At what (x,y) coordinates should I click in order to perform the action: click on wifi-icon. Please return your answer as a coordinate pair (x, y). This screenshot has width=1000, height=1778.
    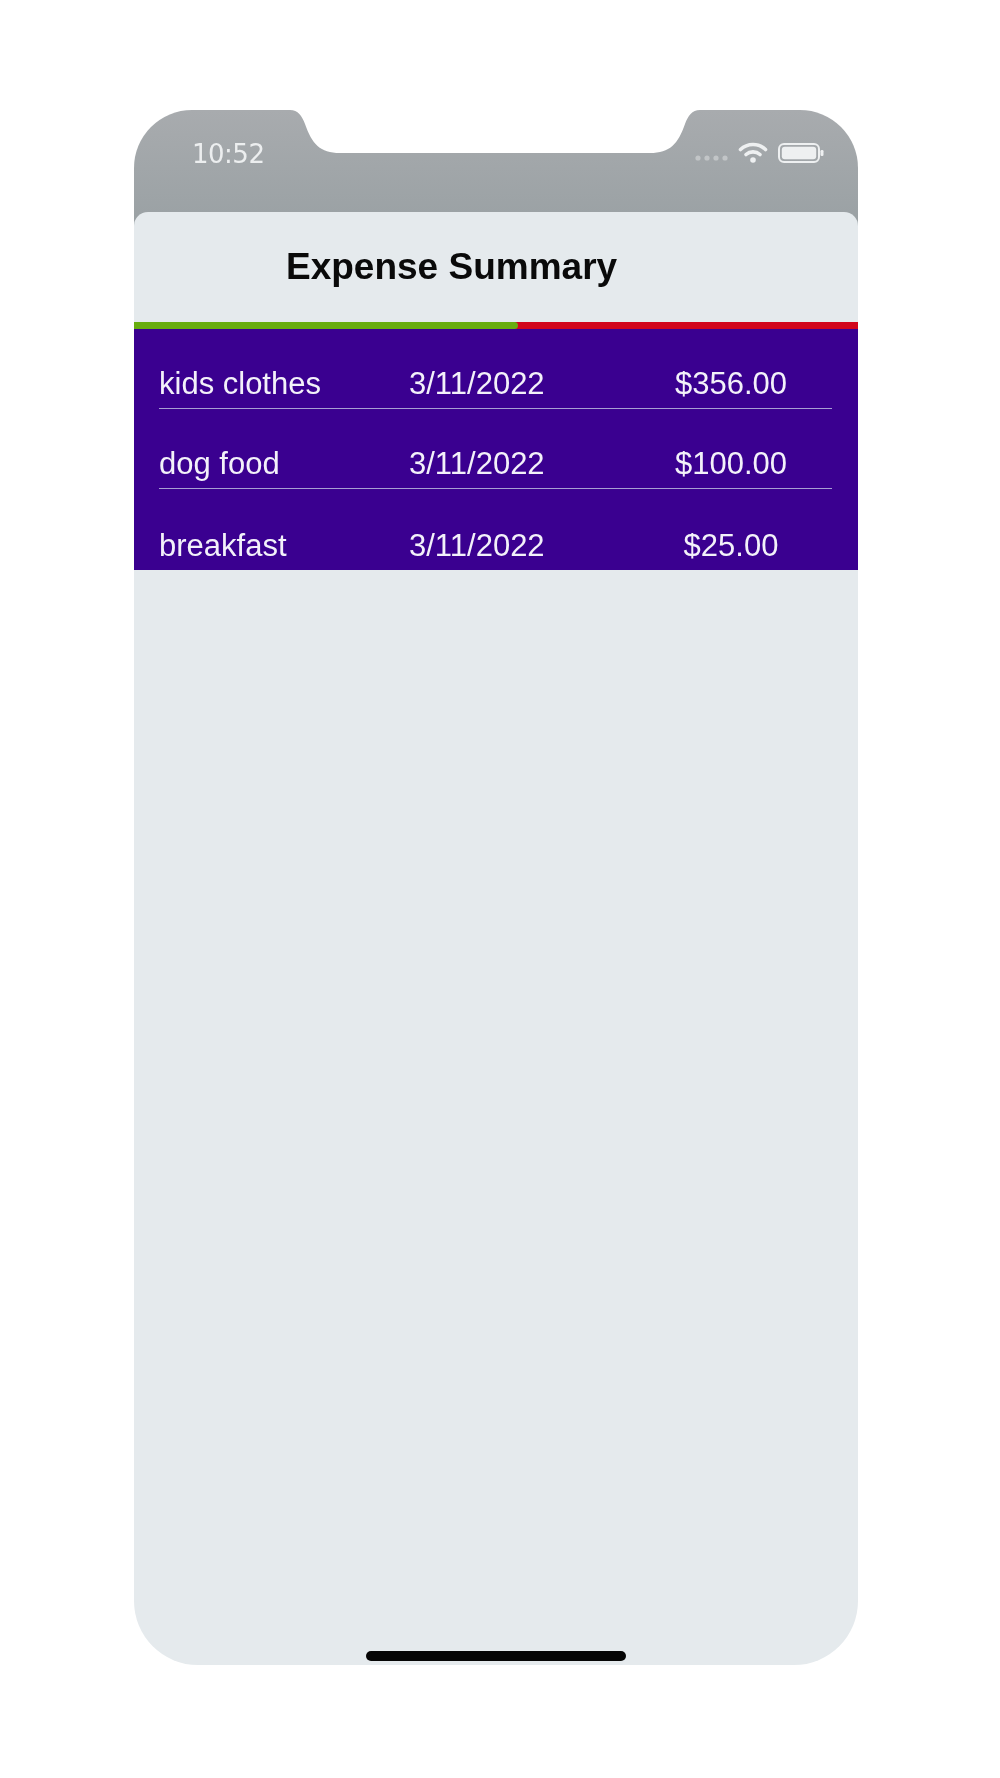
    Looking at the image, I should click on (753, 152).